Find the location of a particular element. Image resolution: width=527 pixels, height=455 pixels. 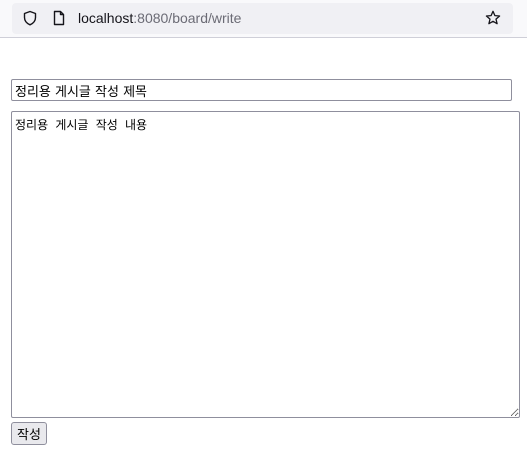

url-host: localhost is located at coordinates (106, 18).